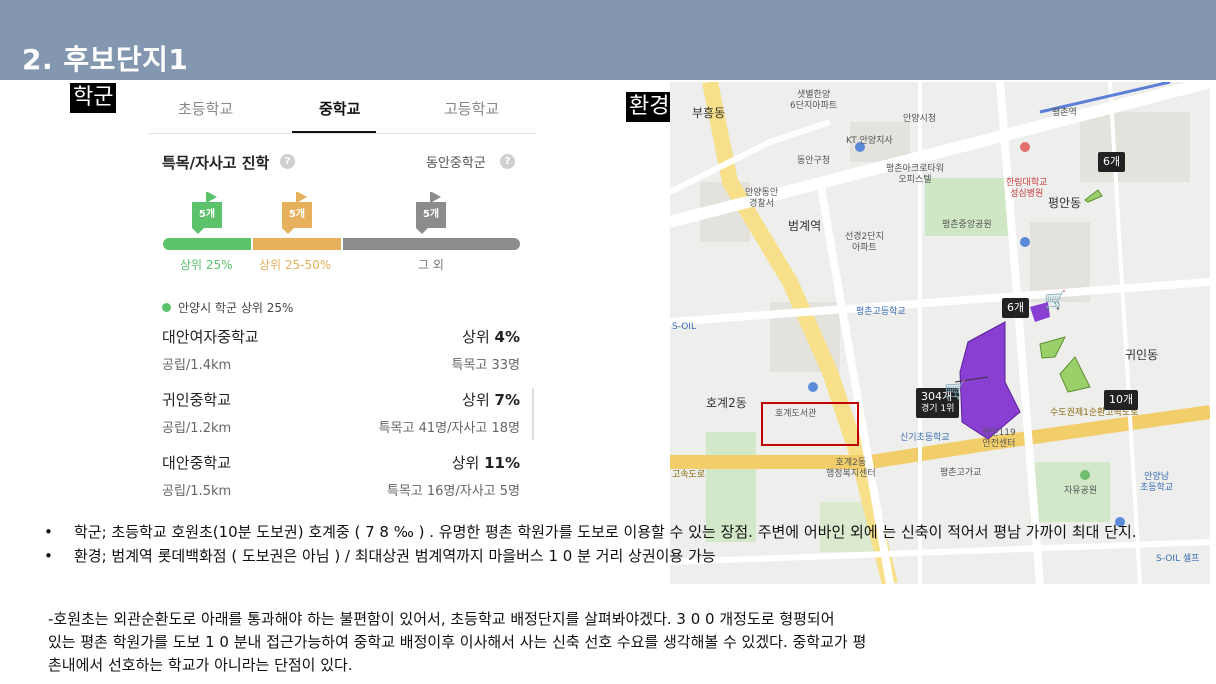 This screenshot has height=684, width=1216. What do you see at coordinates (814, 161) in the screenshot?
I see `map-label: 동안구청` at bounding box center [814, 161].